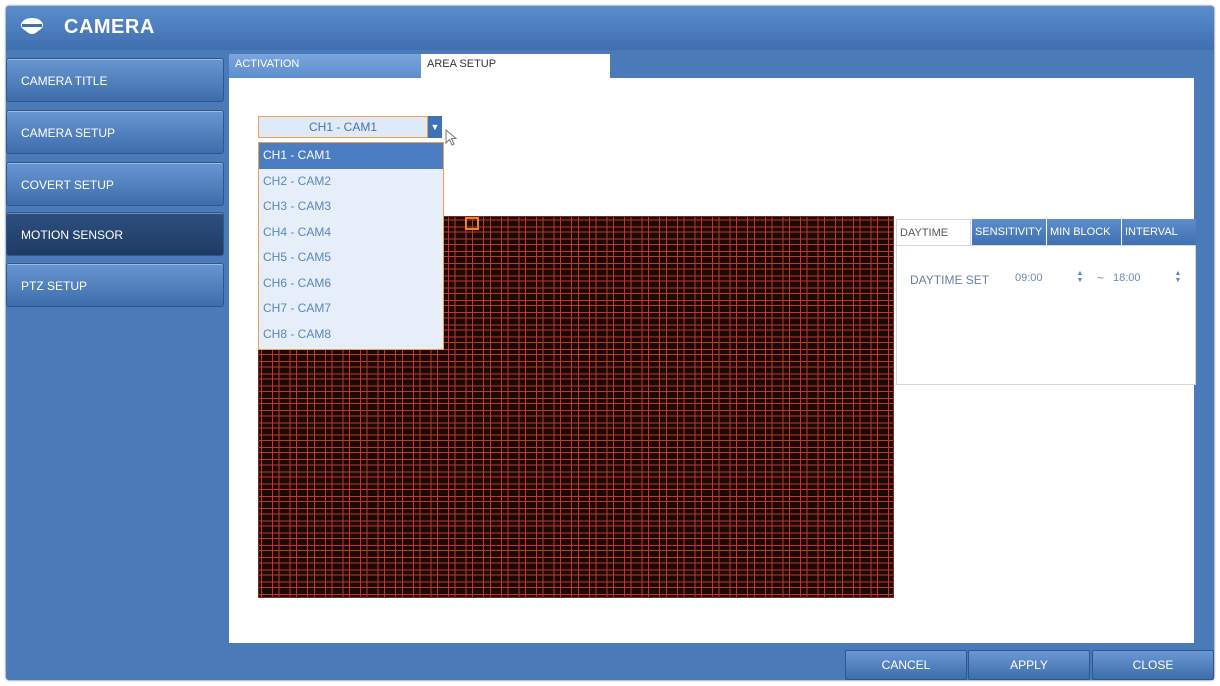  What do you see at coordinates (115, 184) in the screenshot?
I see `sidebar-item-covert-setup: COVERT SETUP` at bounding box center [115, 184].